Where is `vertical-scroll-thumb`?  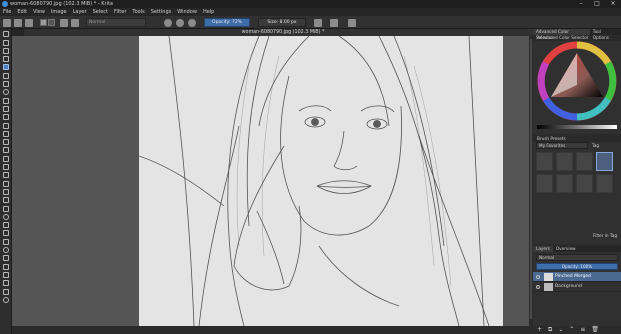 vertical-scroll-thumb is located at coordinates (531, 179).